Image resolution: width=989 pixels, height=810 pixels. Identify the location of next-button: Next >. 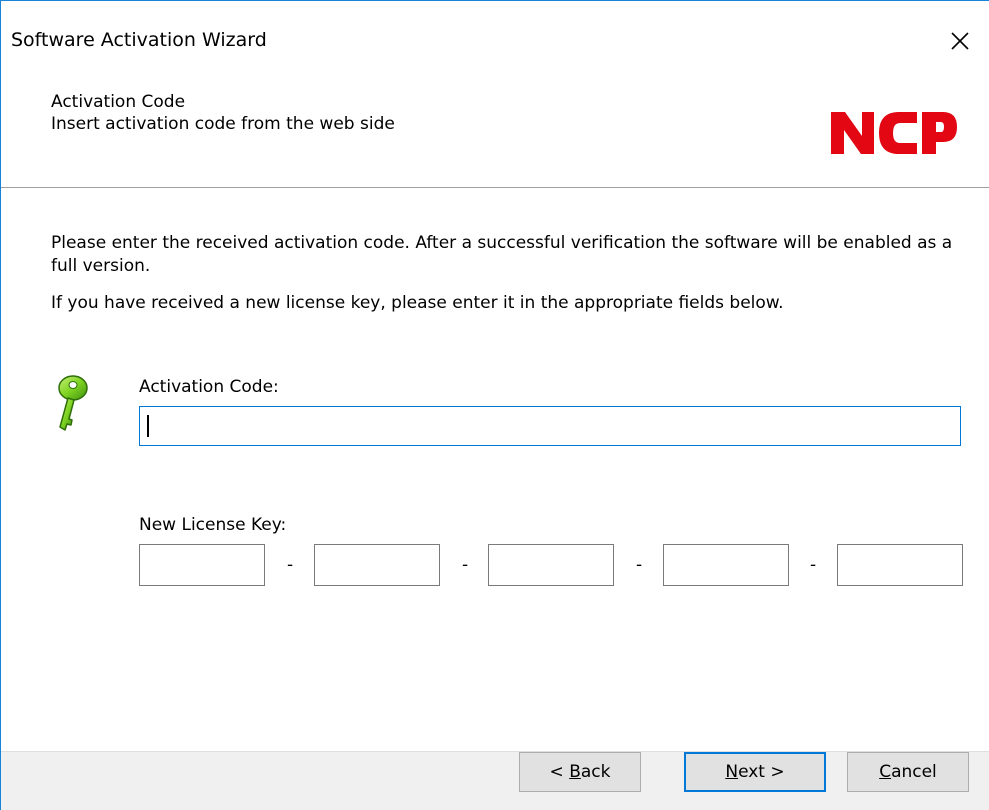
(755, 772).